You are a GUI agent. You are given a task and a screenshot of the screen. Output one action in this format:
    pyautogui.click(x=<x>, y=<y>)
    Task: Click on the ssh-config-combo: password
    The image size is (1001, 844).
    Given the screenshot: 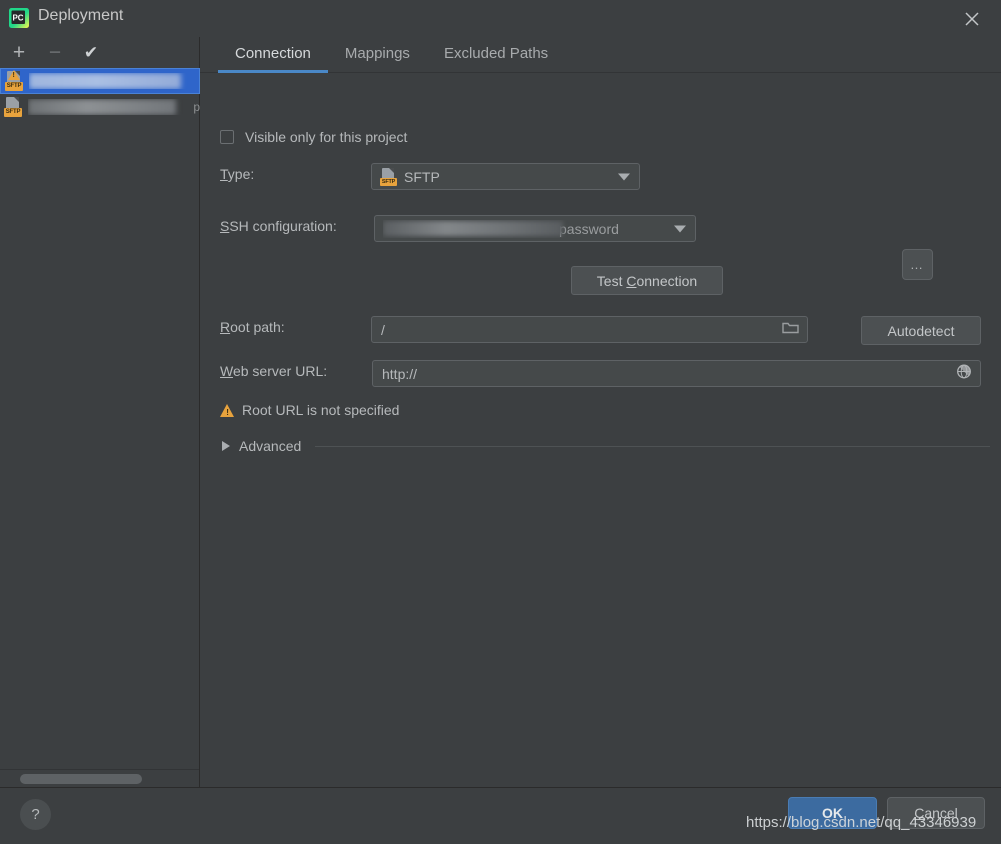 What is the action you would take?
    pyautogui.click(x=535, y=228)
    